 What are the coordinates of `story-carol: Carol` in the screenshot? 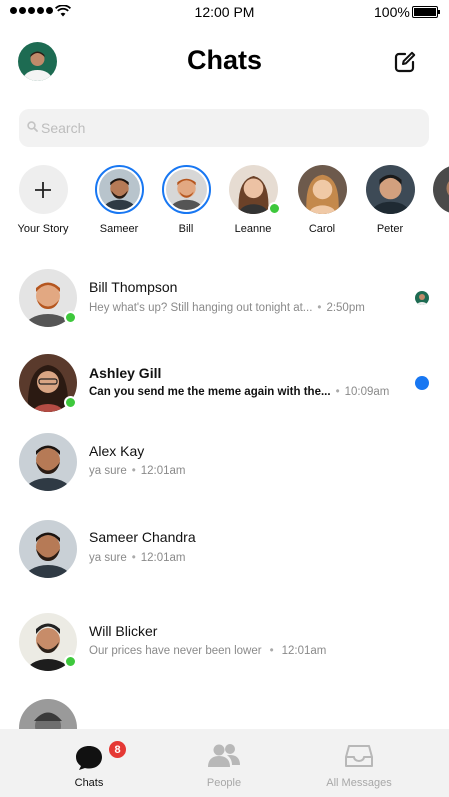 It's located at (322, 199).